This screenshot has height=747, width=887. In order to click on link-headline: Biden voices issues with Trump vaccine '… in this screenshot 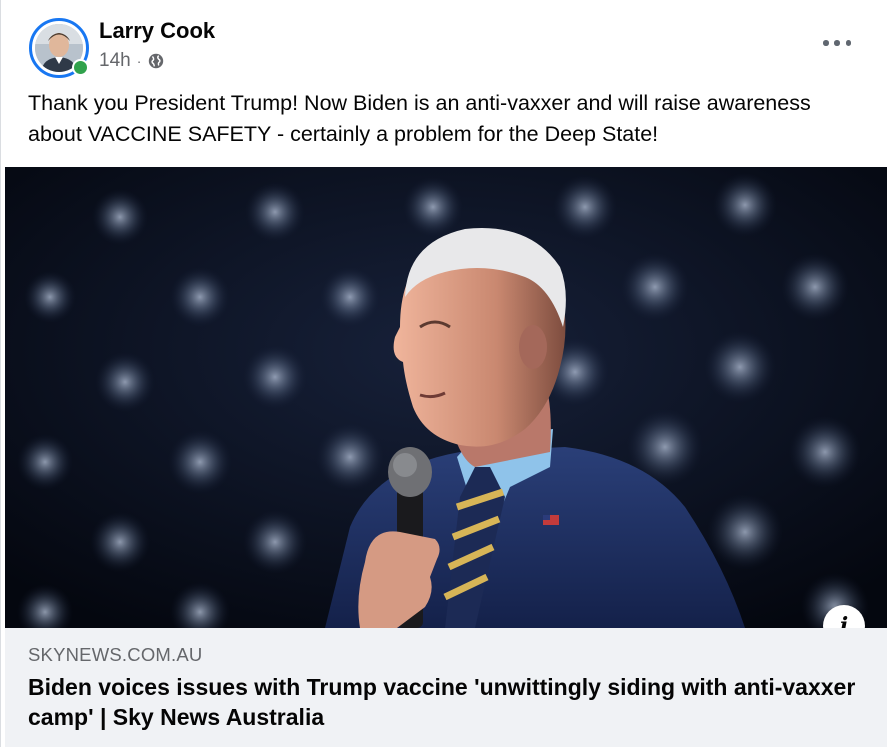, I will do `click(443, 702)`.